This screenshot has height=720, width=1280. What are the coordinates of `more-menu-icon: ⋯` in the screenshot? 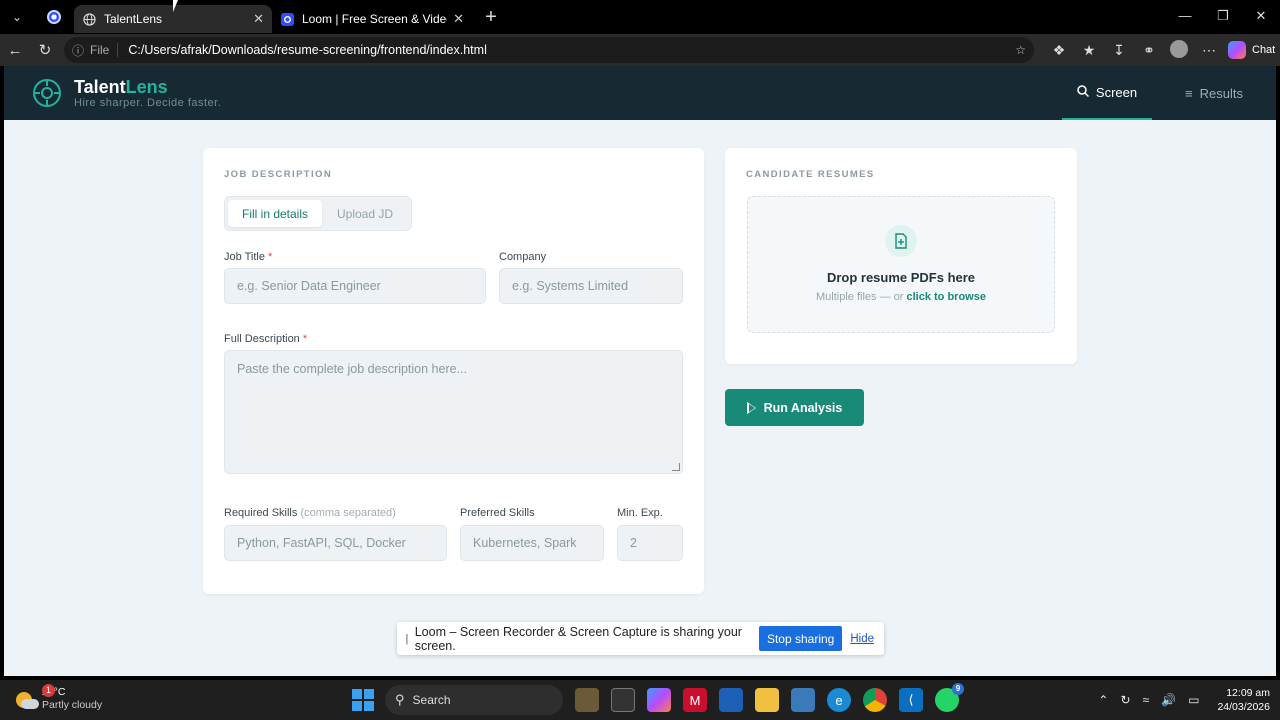 It's located at (1209, 50).